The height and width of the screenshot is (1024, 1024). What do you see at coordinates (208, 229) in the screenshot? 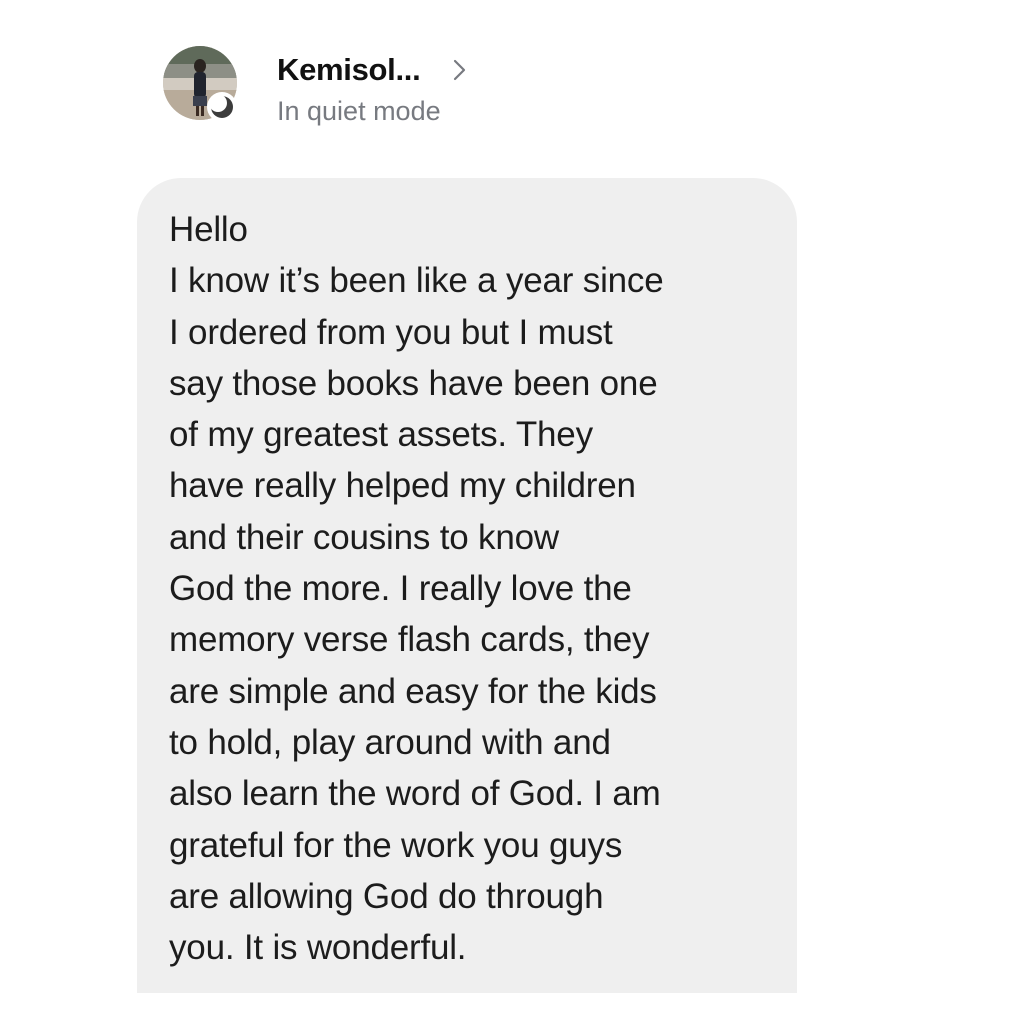
I see `message-line: Hello` at bounding box center [208, 229].